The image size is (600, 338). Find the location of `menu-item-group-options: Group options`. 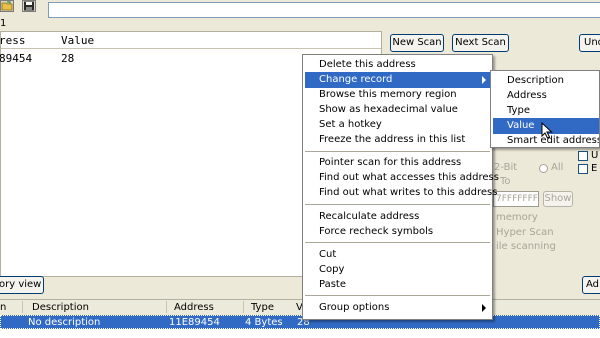

menu-item-group-options: Group options is located at coordinates (397, 308).